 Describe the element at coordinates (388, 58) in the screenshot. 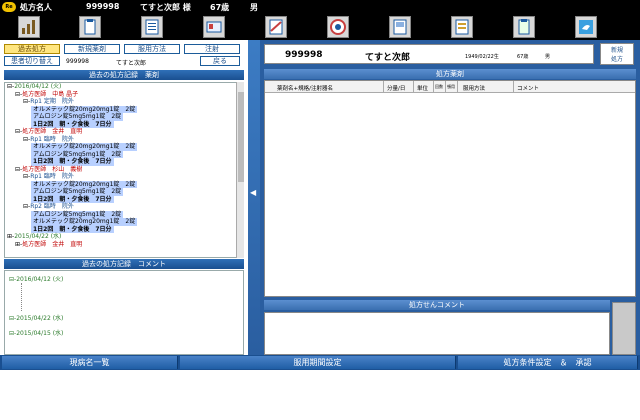

I see `rx-patient-name: てすと次郎` at that location.